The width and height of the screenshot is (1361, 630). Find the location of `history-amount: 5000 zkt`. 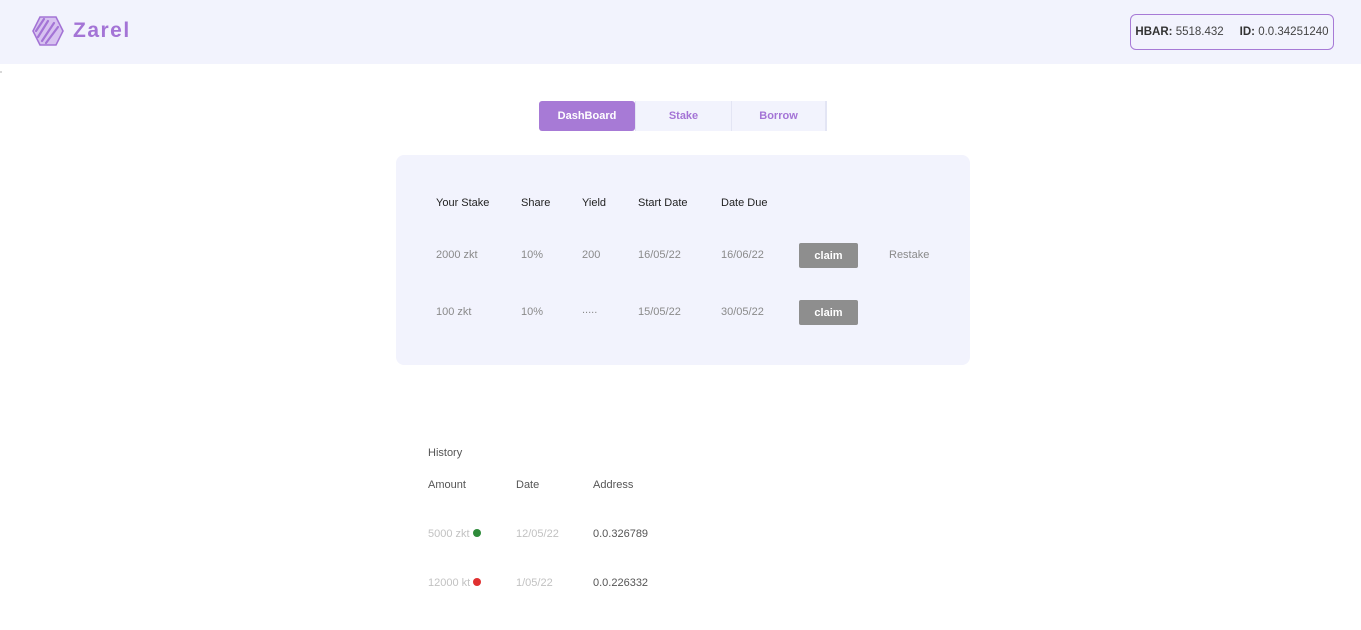

history-amount: 5000 zkt is located at coordinates (454, 534).